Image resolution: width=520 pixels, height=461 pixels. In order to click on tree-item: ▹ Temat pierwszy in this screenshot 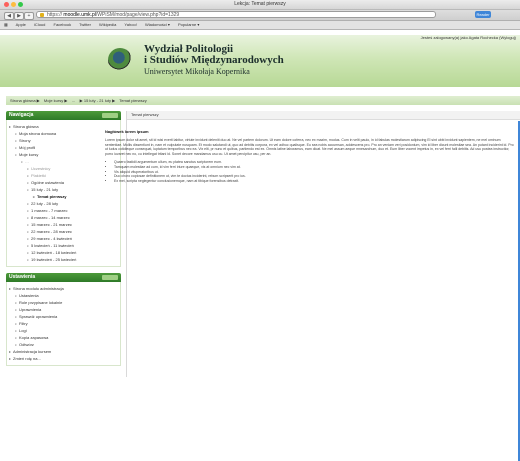, I will do `click(63, 196)`.